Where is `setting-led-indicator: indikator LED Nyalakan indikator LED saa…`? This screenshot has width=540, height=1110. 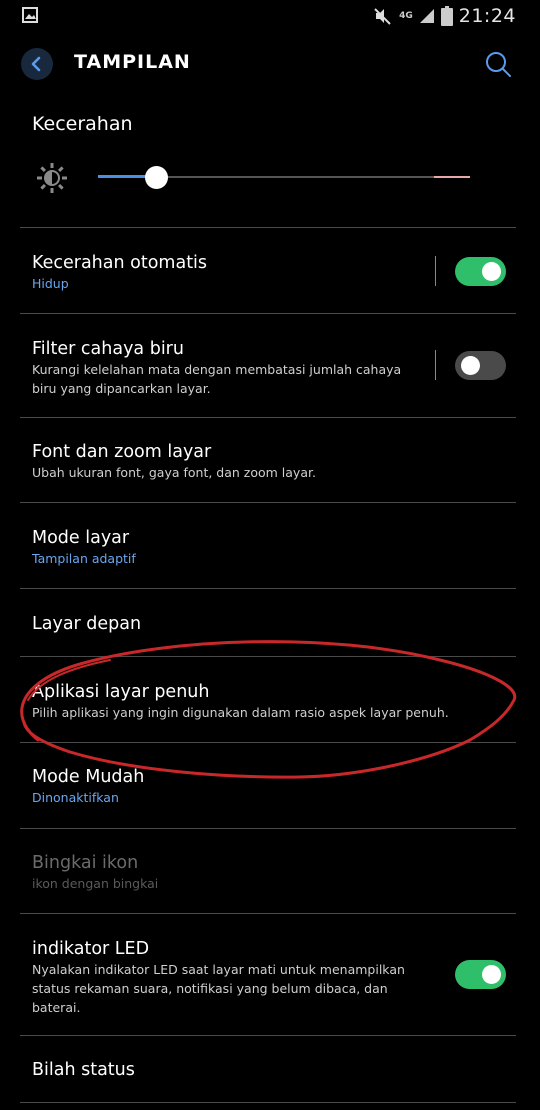
setting-led-indicator: indikator LED Nyalakan indikator LED saa… is located at coordinates (267, 977).